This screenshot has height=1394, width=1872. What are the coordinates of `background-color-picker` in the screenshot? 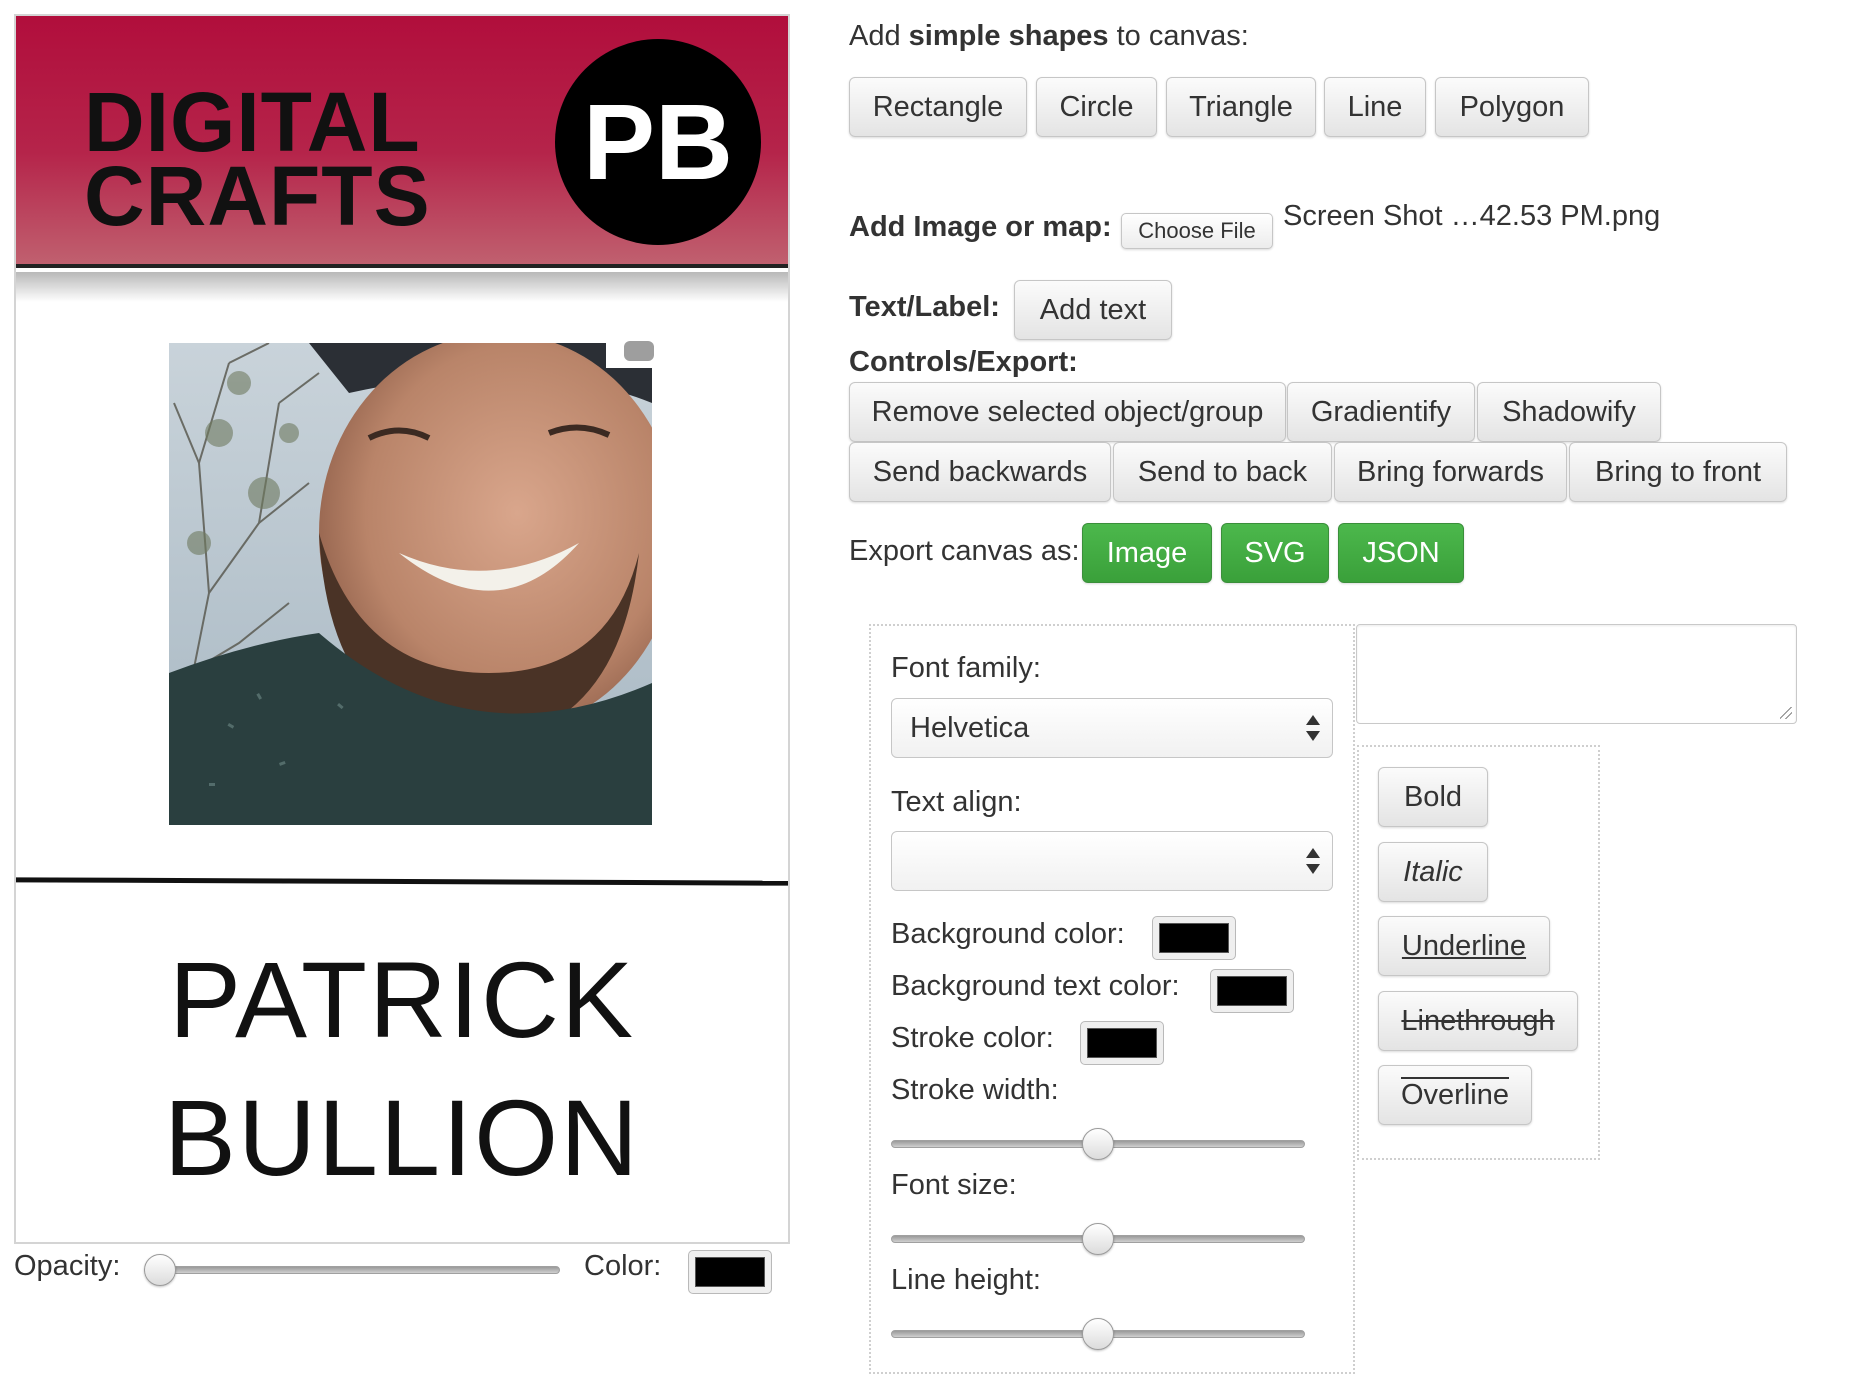 It's located at (1194, 938).